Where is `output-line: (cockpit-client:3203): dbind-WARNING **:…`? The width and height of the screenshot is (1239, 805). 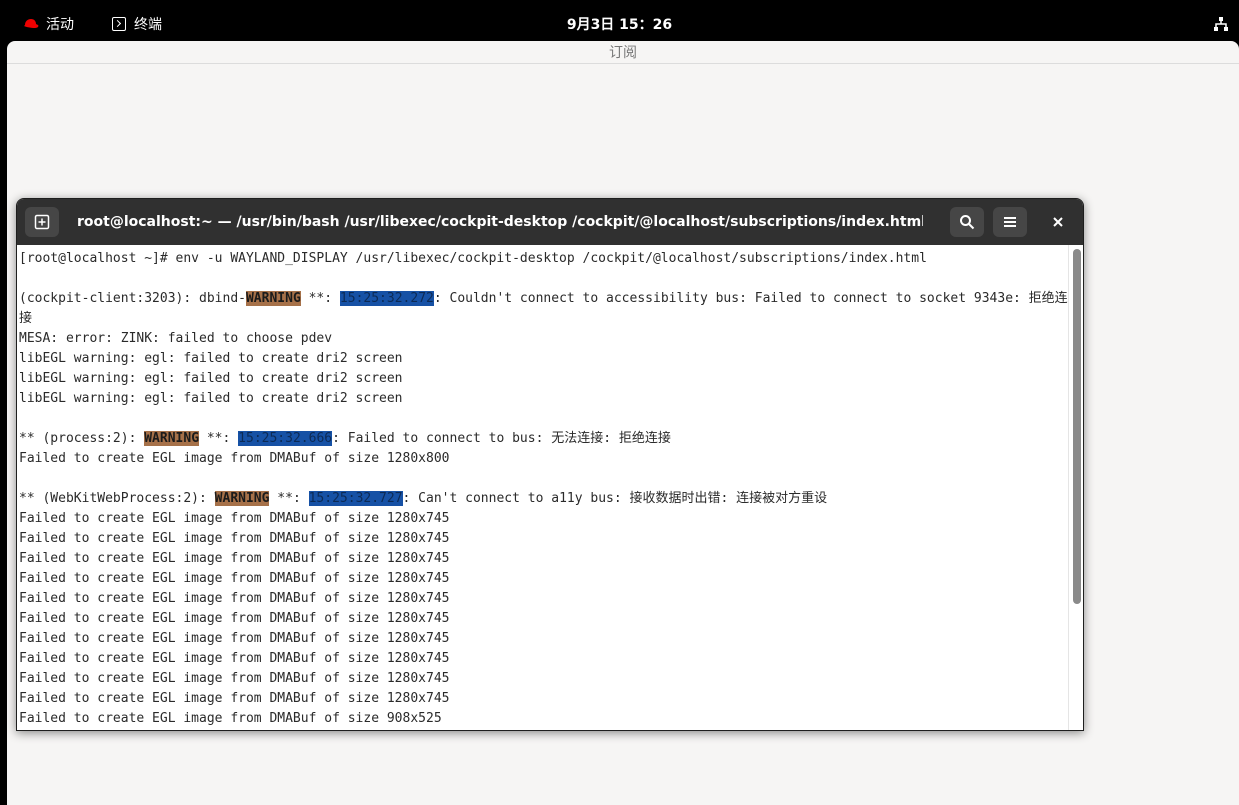 output-line: (cockpit-client:3203): dbind-WARNING **:… is located at coordinates (544, 309).